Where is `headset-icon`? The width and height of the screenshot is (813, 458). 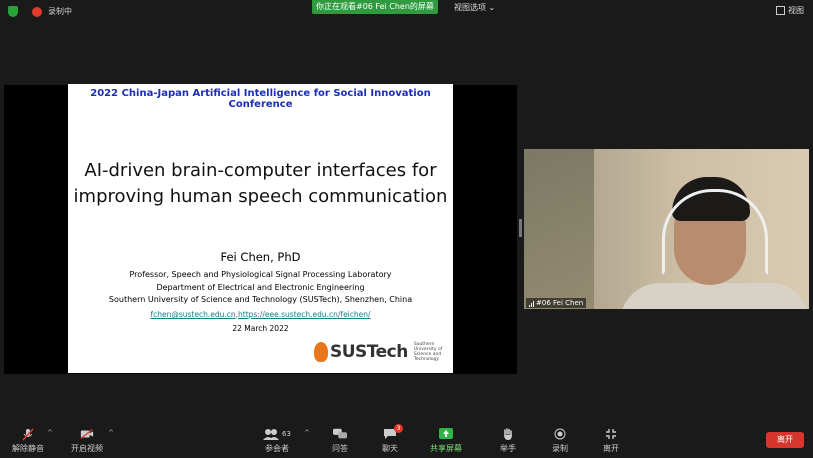
headset-icon is located at coordinates (715, 232).